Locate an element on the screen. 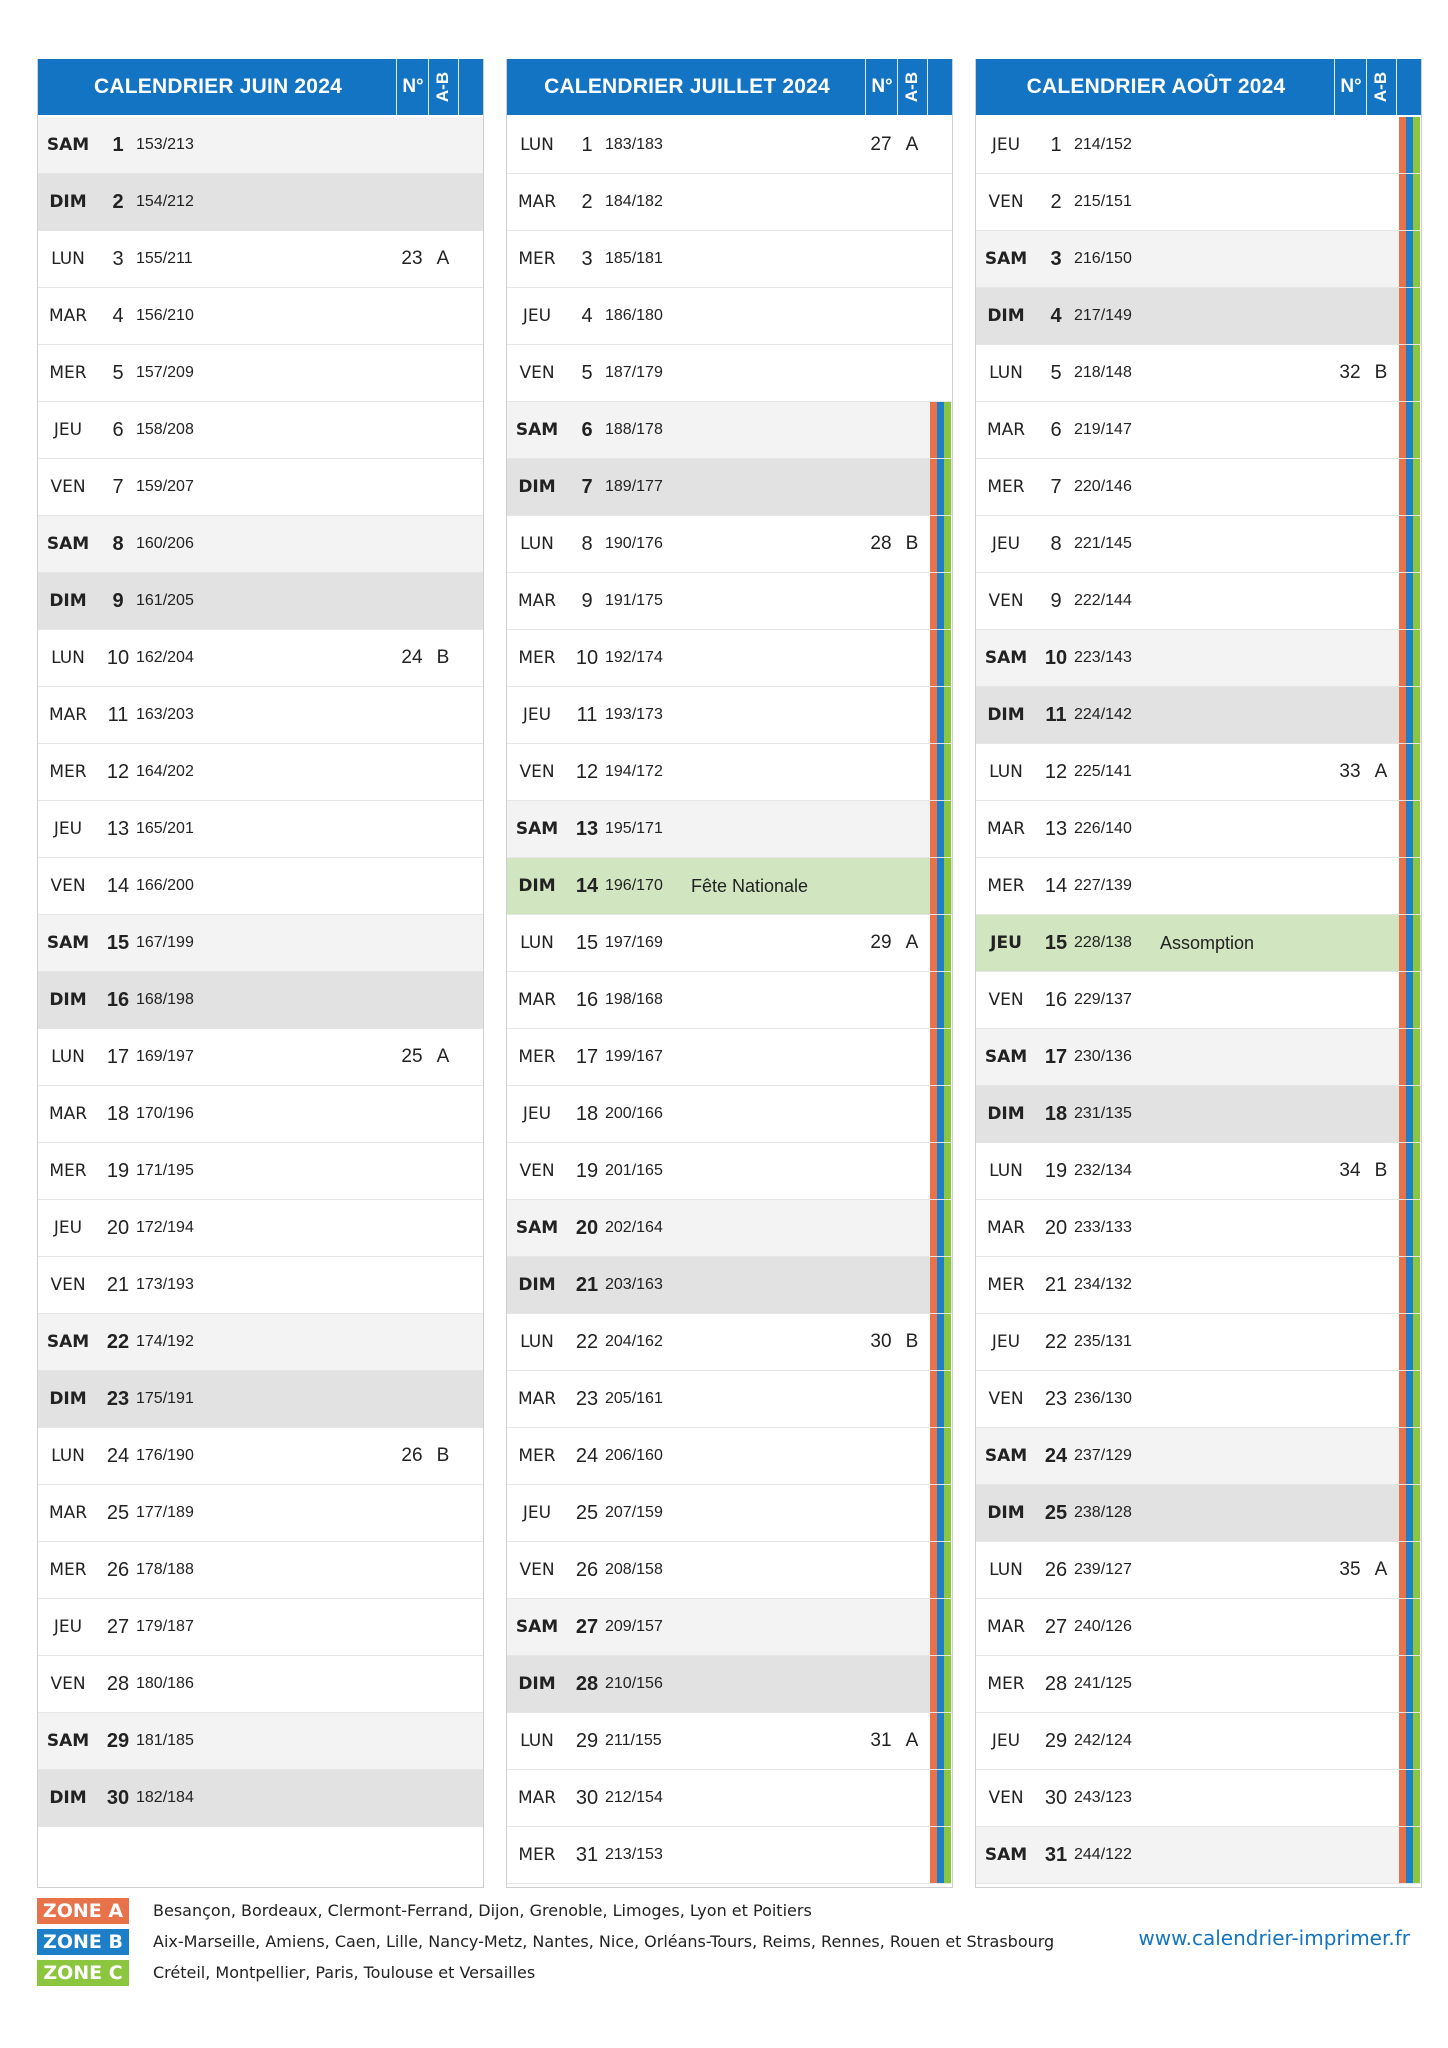 The image size is (1448, 2048). website-link: www.calendrier-imprimer.fr is located at coordinates (1274, 1938).